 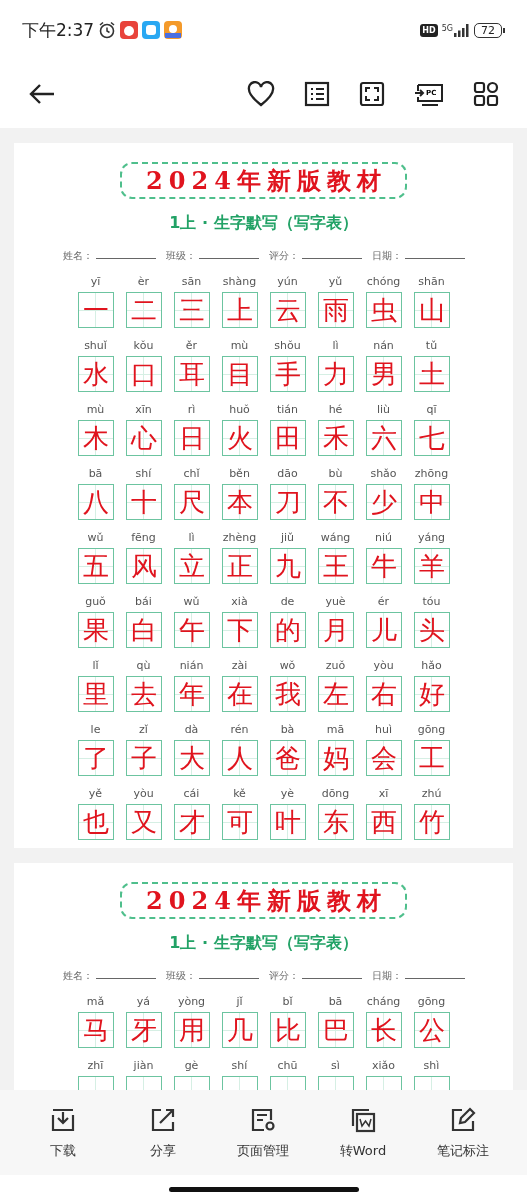 I want to click on pinyin-text: bà, so click(x=287, y=730).